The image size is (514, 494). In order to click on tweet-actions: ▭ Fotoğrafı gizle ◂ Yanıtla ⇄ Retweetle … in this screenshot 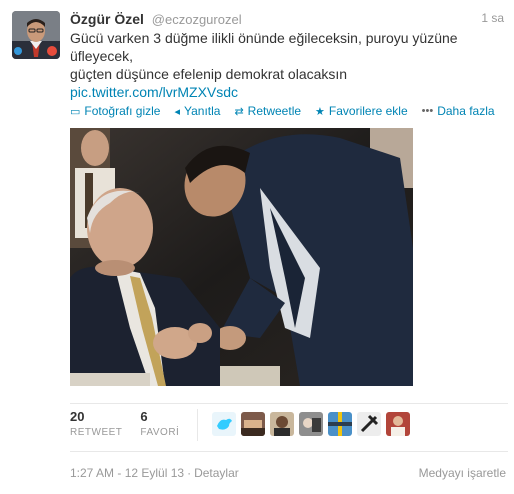, I will do `click(289, 111)`.